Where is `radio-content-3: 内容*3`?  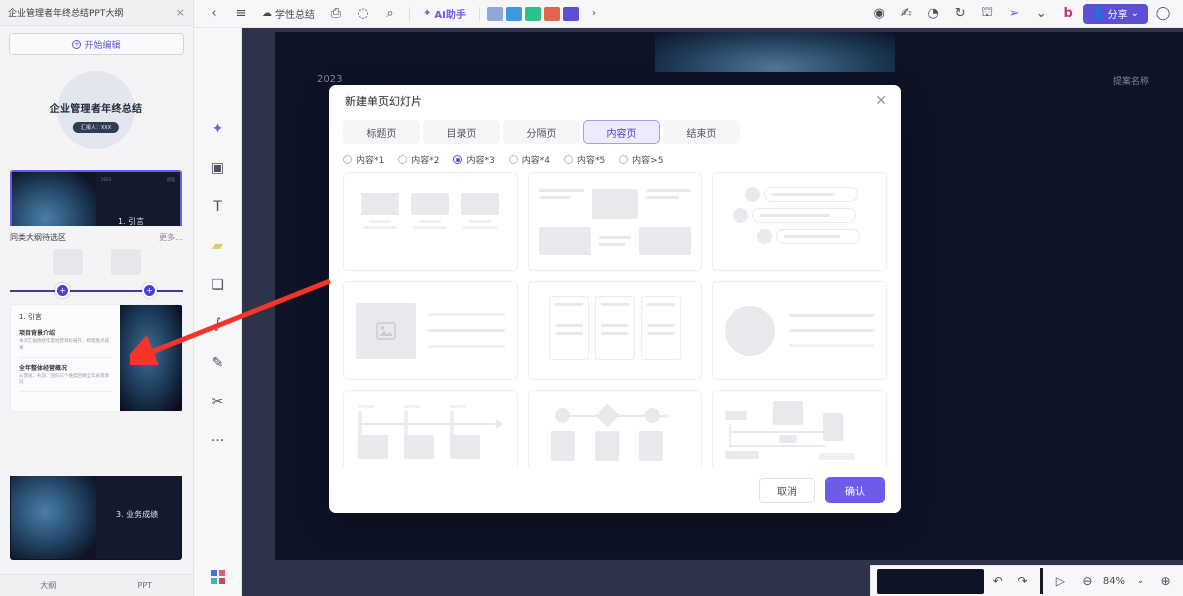 radio-content-3: 内容*3 is located at coordinates (474, 159).